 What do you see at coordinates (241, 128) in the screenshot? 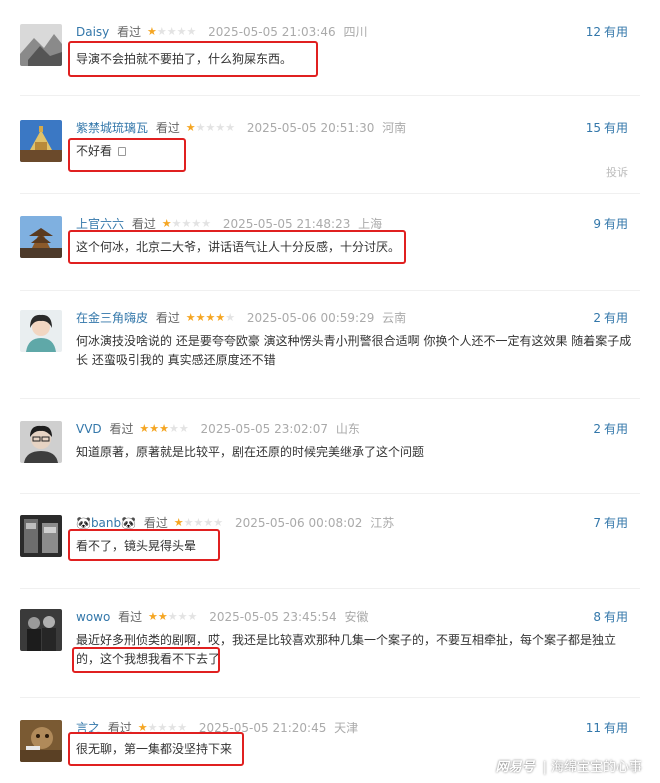
I see `comment-meta: 紫禁城琉璃瓦 看过 ★★★★★ 2025-05-05 20:51:30 河南` at bounding box center [241, 128].